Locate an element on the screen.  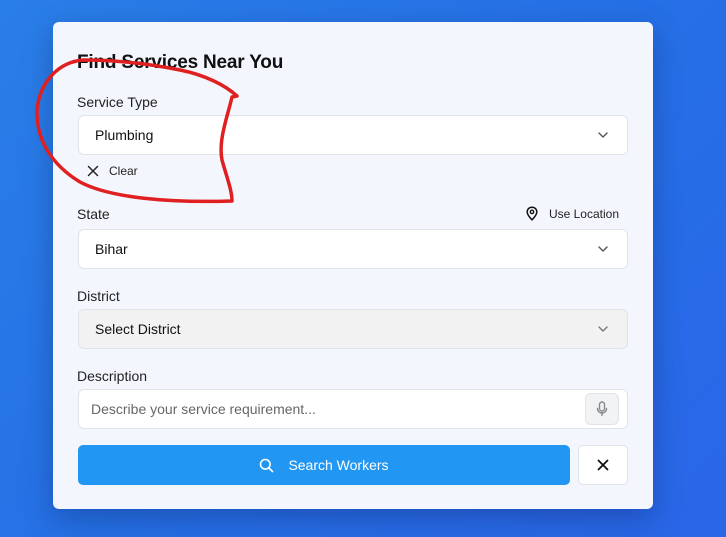
state-select: Bihar is located at coordinates (353, 249).